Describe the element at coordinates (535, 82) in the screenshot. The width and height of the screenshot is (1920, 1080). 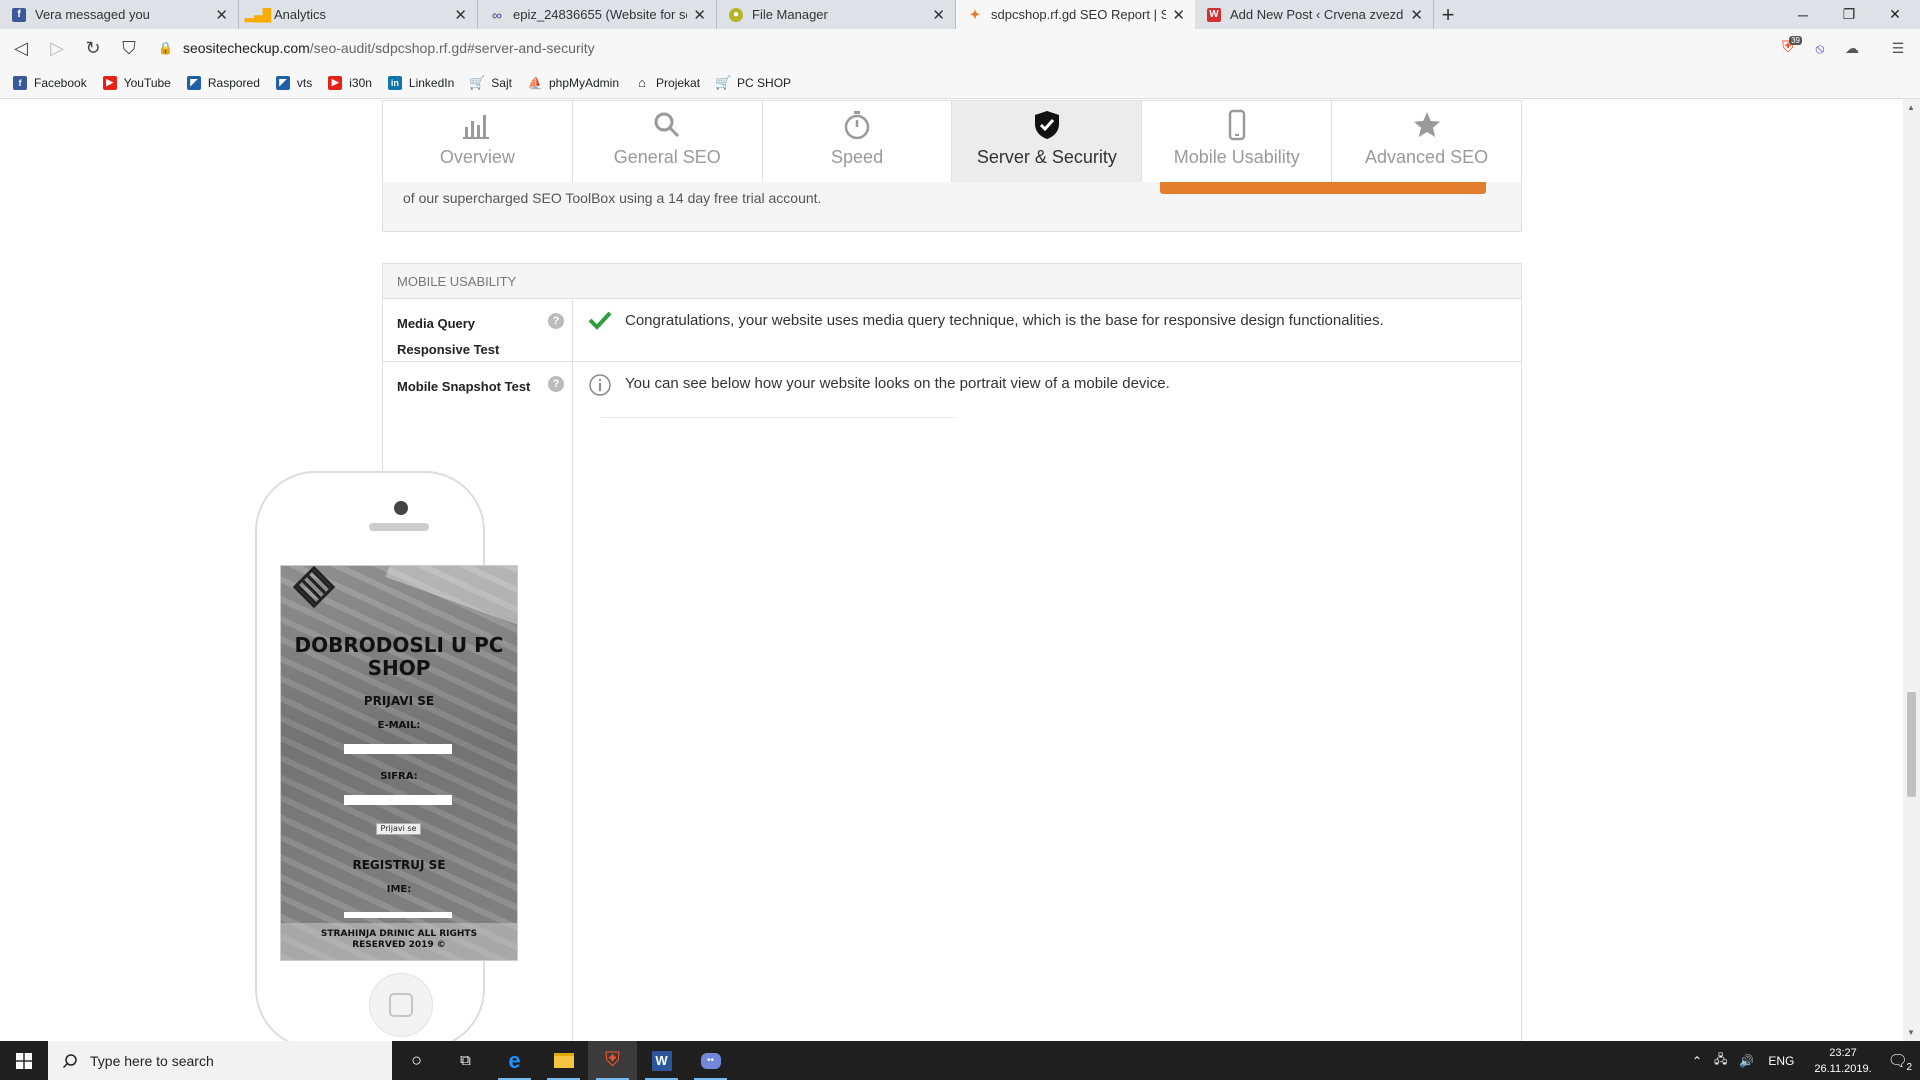
I see `phpmyadmin-icon: ⛵` at that location.